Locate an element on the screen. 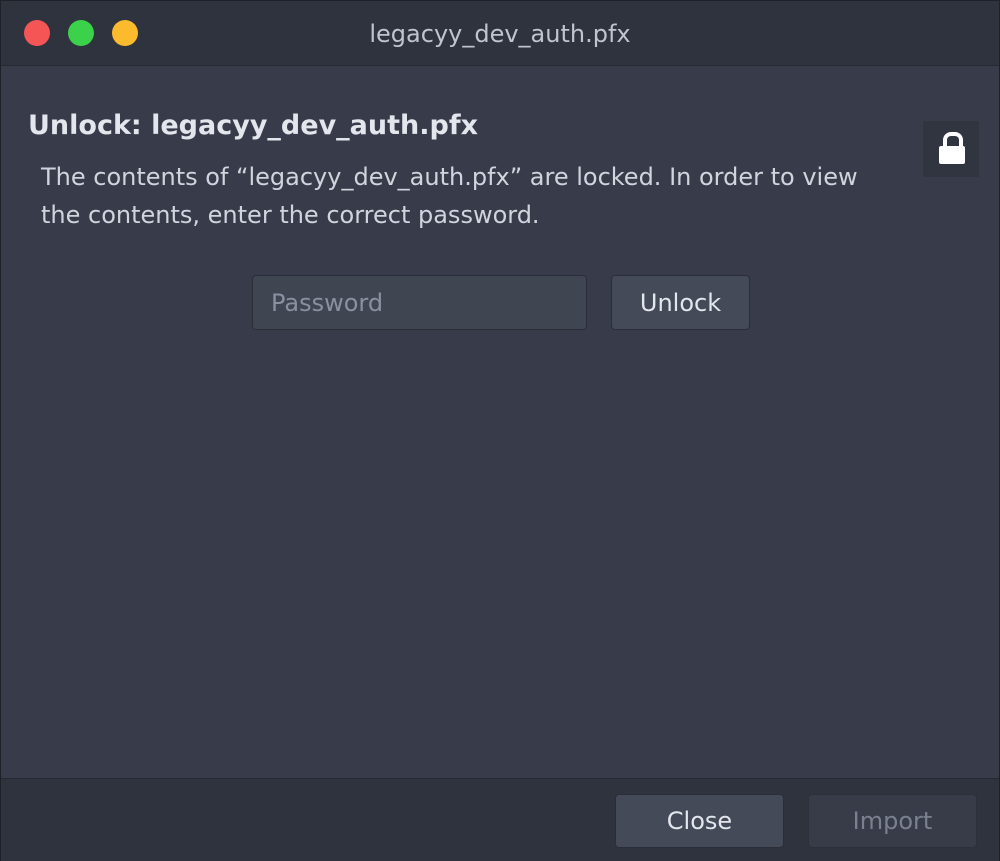  dialog-heading: Unlock: legacyy_dev_auth.pfx is located at coordinates (253, 125).